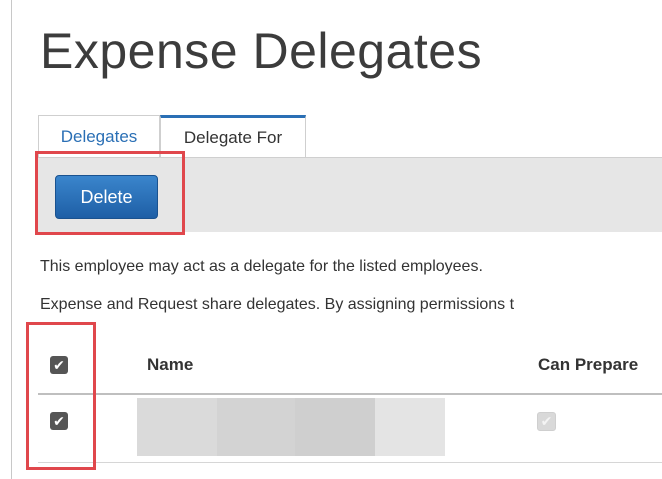 Image resolution: width=662 pixels, height=479 pixels. What do you see at coordinates (11, 239) in the screenshot?
I see `window-left-border` at bounding box center [11, 239].